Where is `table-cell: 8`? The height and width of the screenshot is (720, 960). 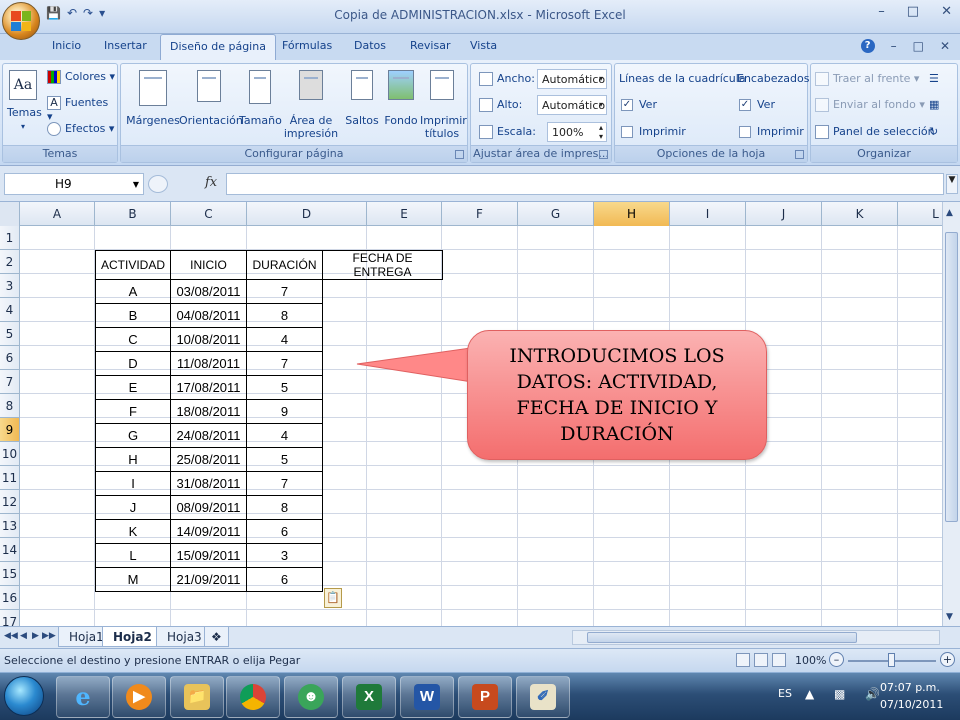 table-cell: 8 is located at coordinates (284, 315).